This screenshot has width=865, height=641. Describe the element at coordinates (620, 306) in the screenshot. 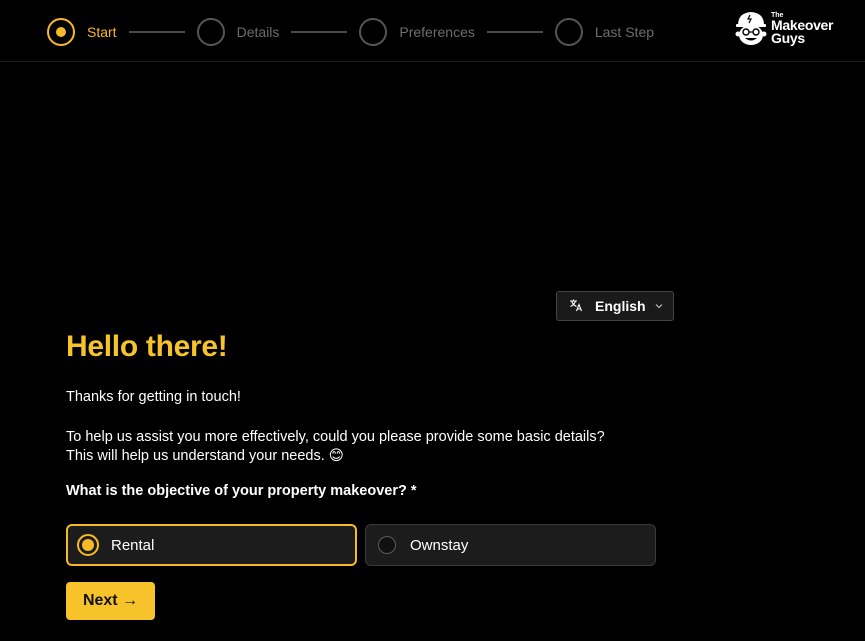

I see `language-label: English` at that location.